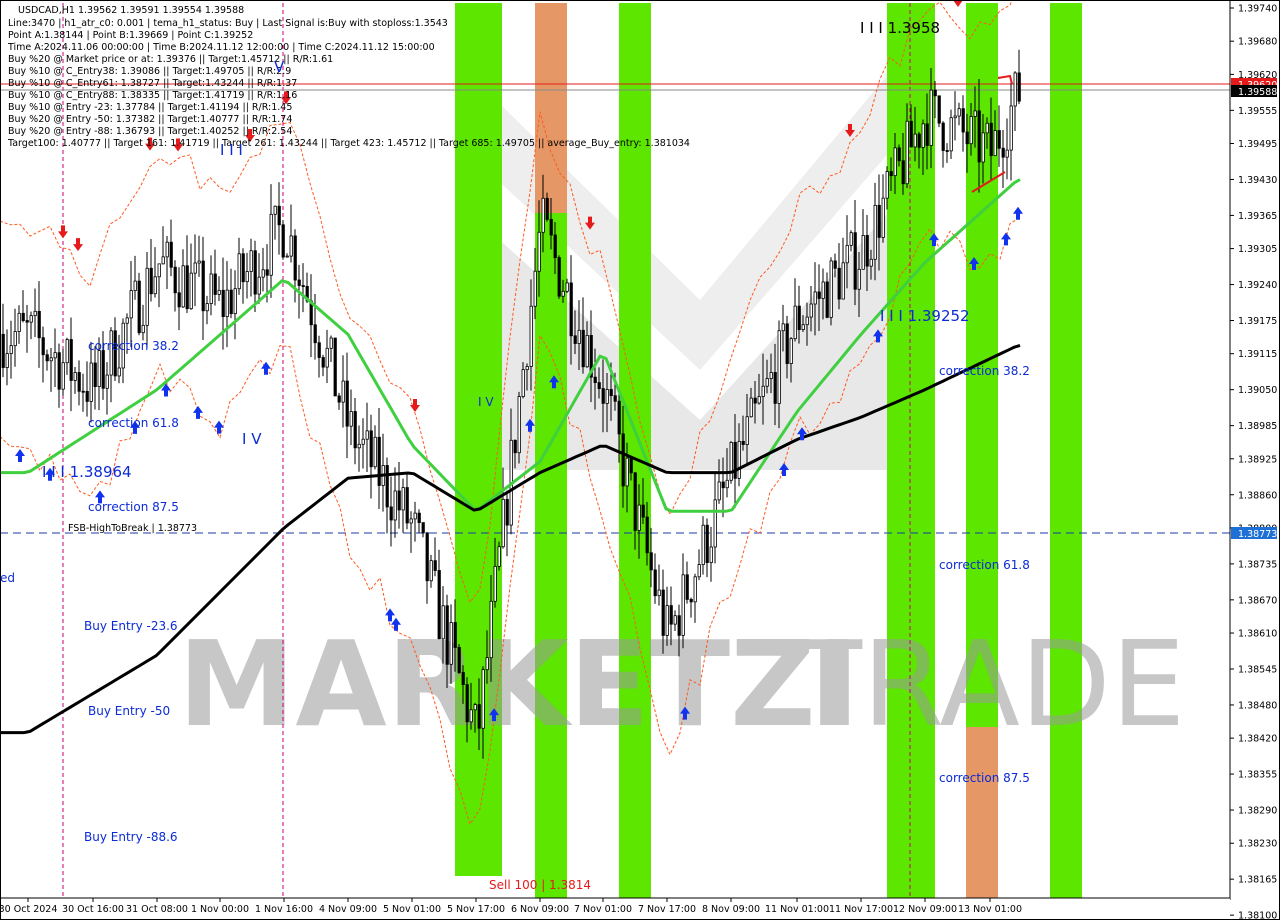 Image resolution: width=1280 pixels, height=920 pixels. What do you see at coordinates (1005, 79) in the screenshot?
I see `red-top-segment` at bounding box center [1005, 79].